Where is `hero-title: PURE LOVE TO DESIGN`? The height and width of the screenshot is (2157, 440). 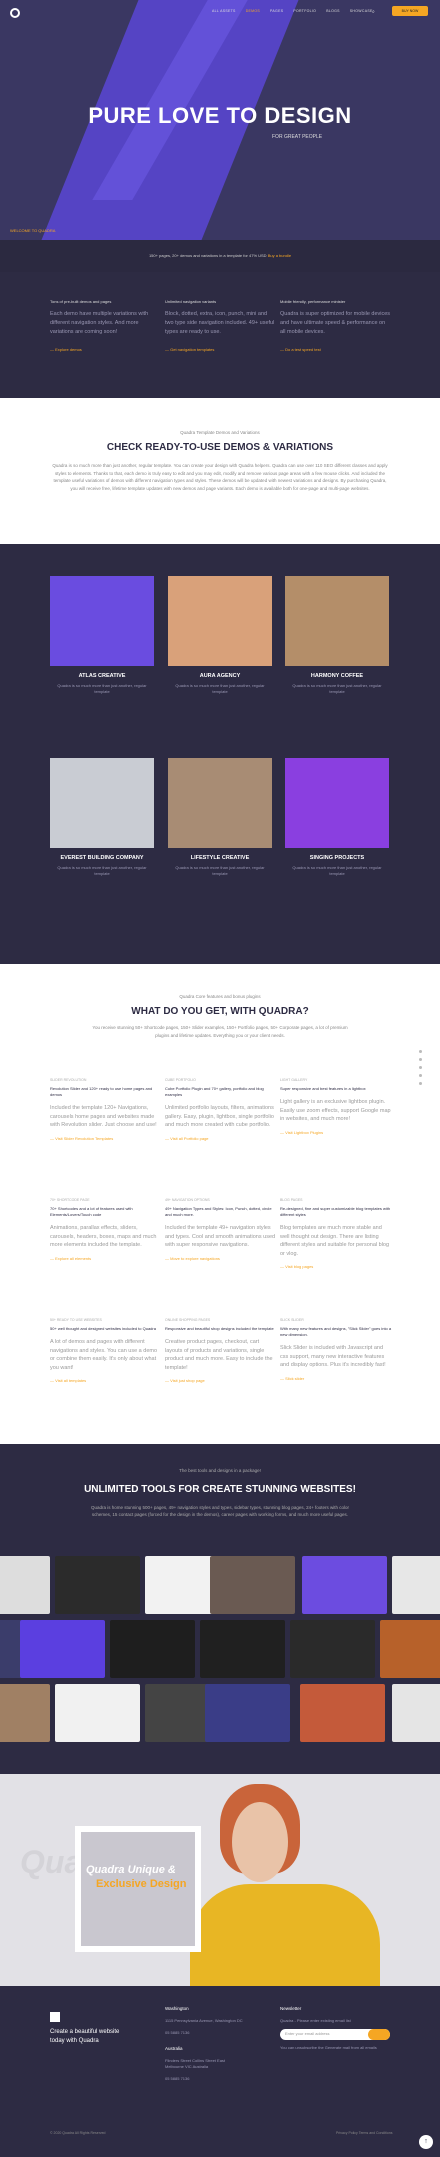 hero-title: PURE LOVE TO DESIGN is located at coordinates (220, 115).